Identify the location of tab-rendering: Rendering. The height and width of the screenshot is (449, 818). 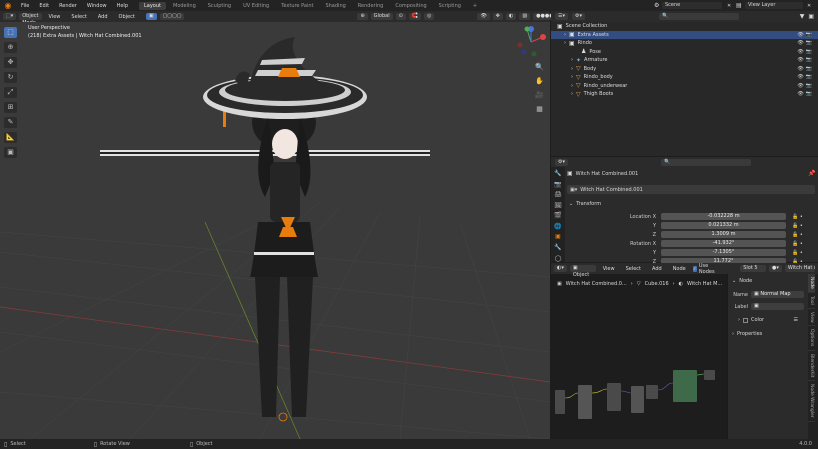
(371, 6).